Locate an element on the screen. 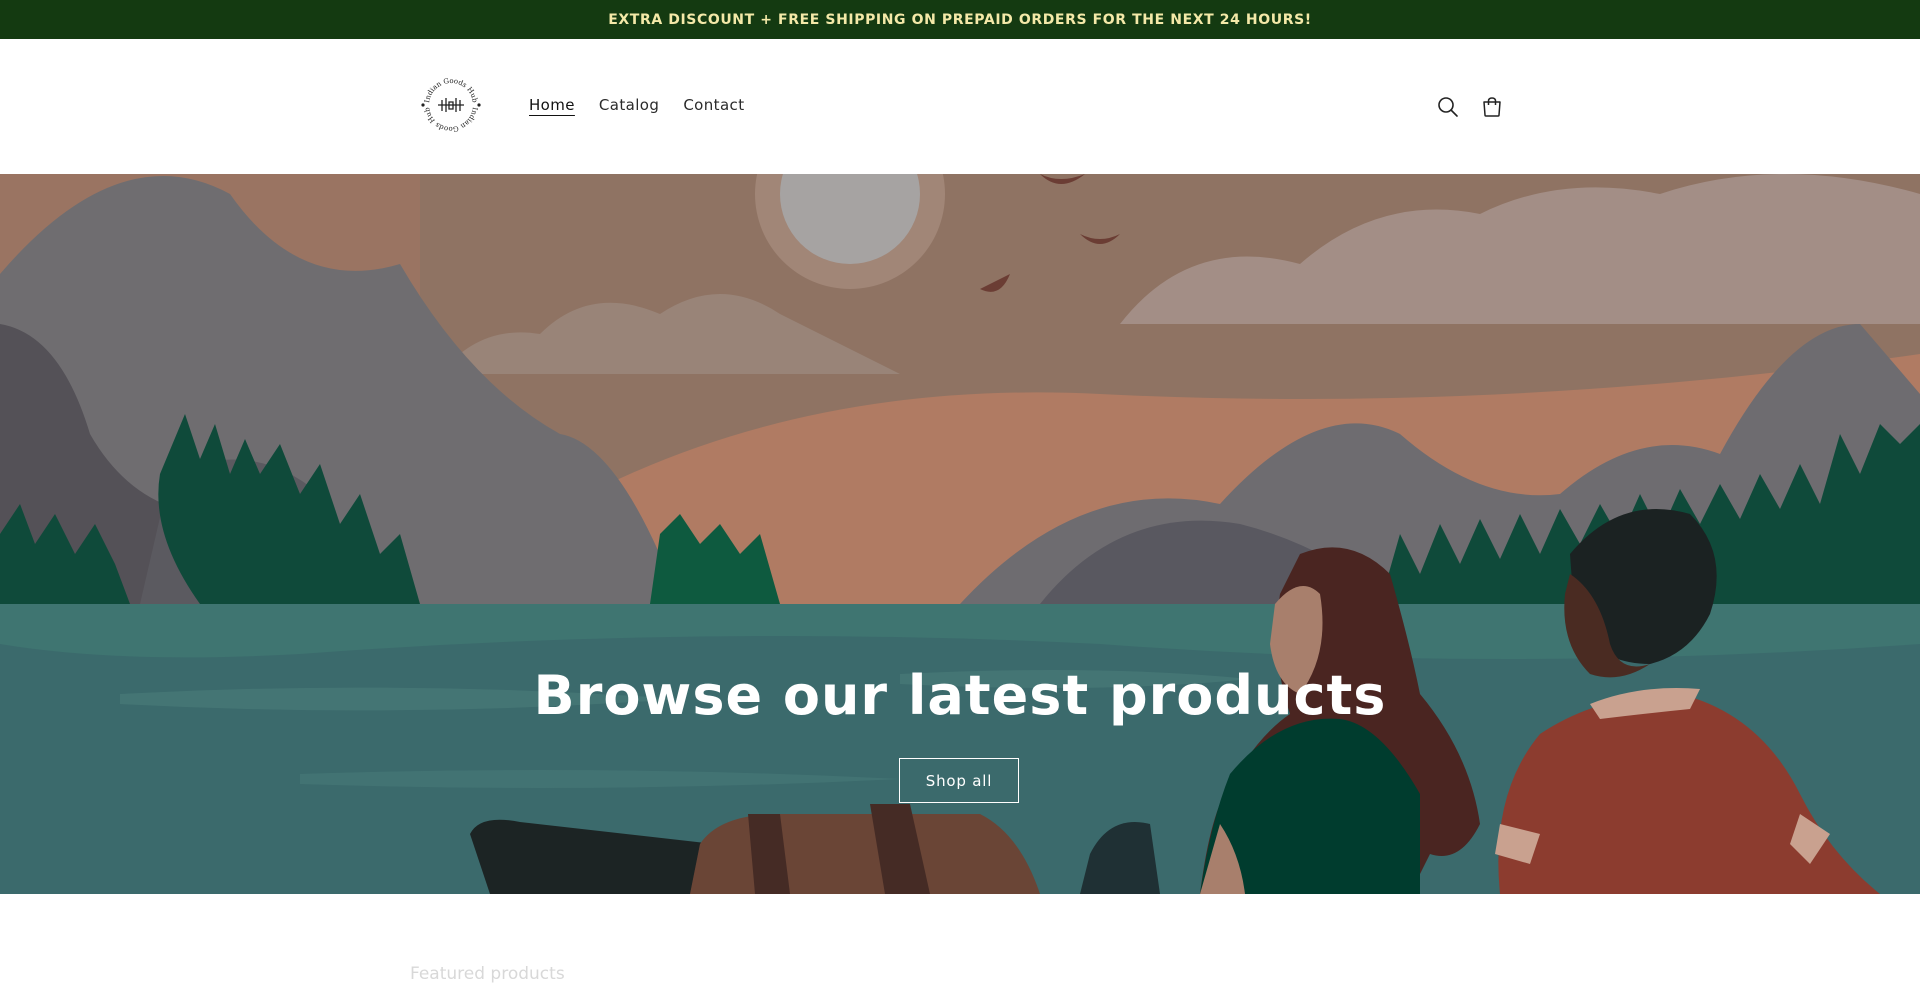 This screenshot has height=993, width=1920. store-logo: Indian Goods Hub Indian Goods Hub is located at coordinates (451, 105).